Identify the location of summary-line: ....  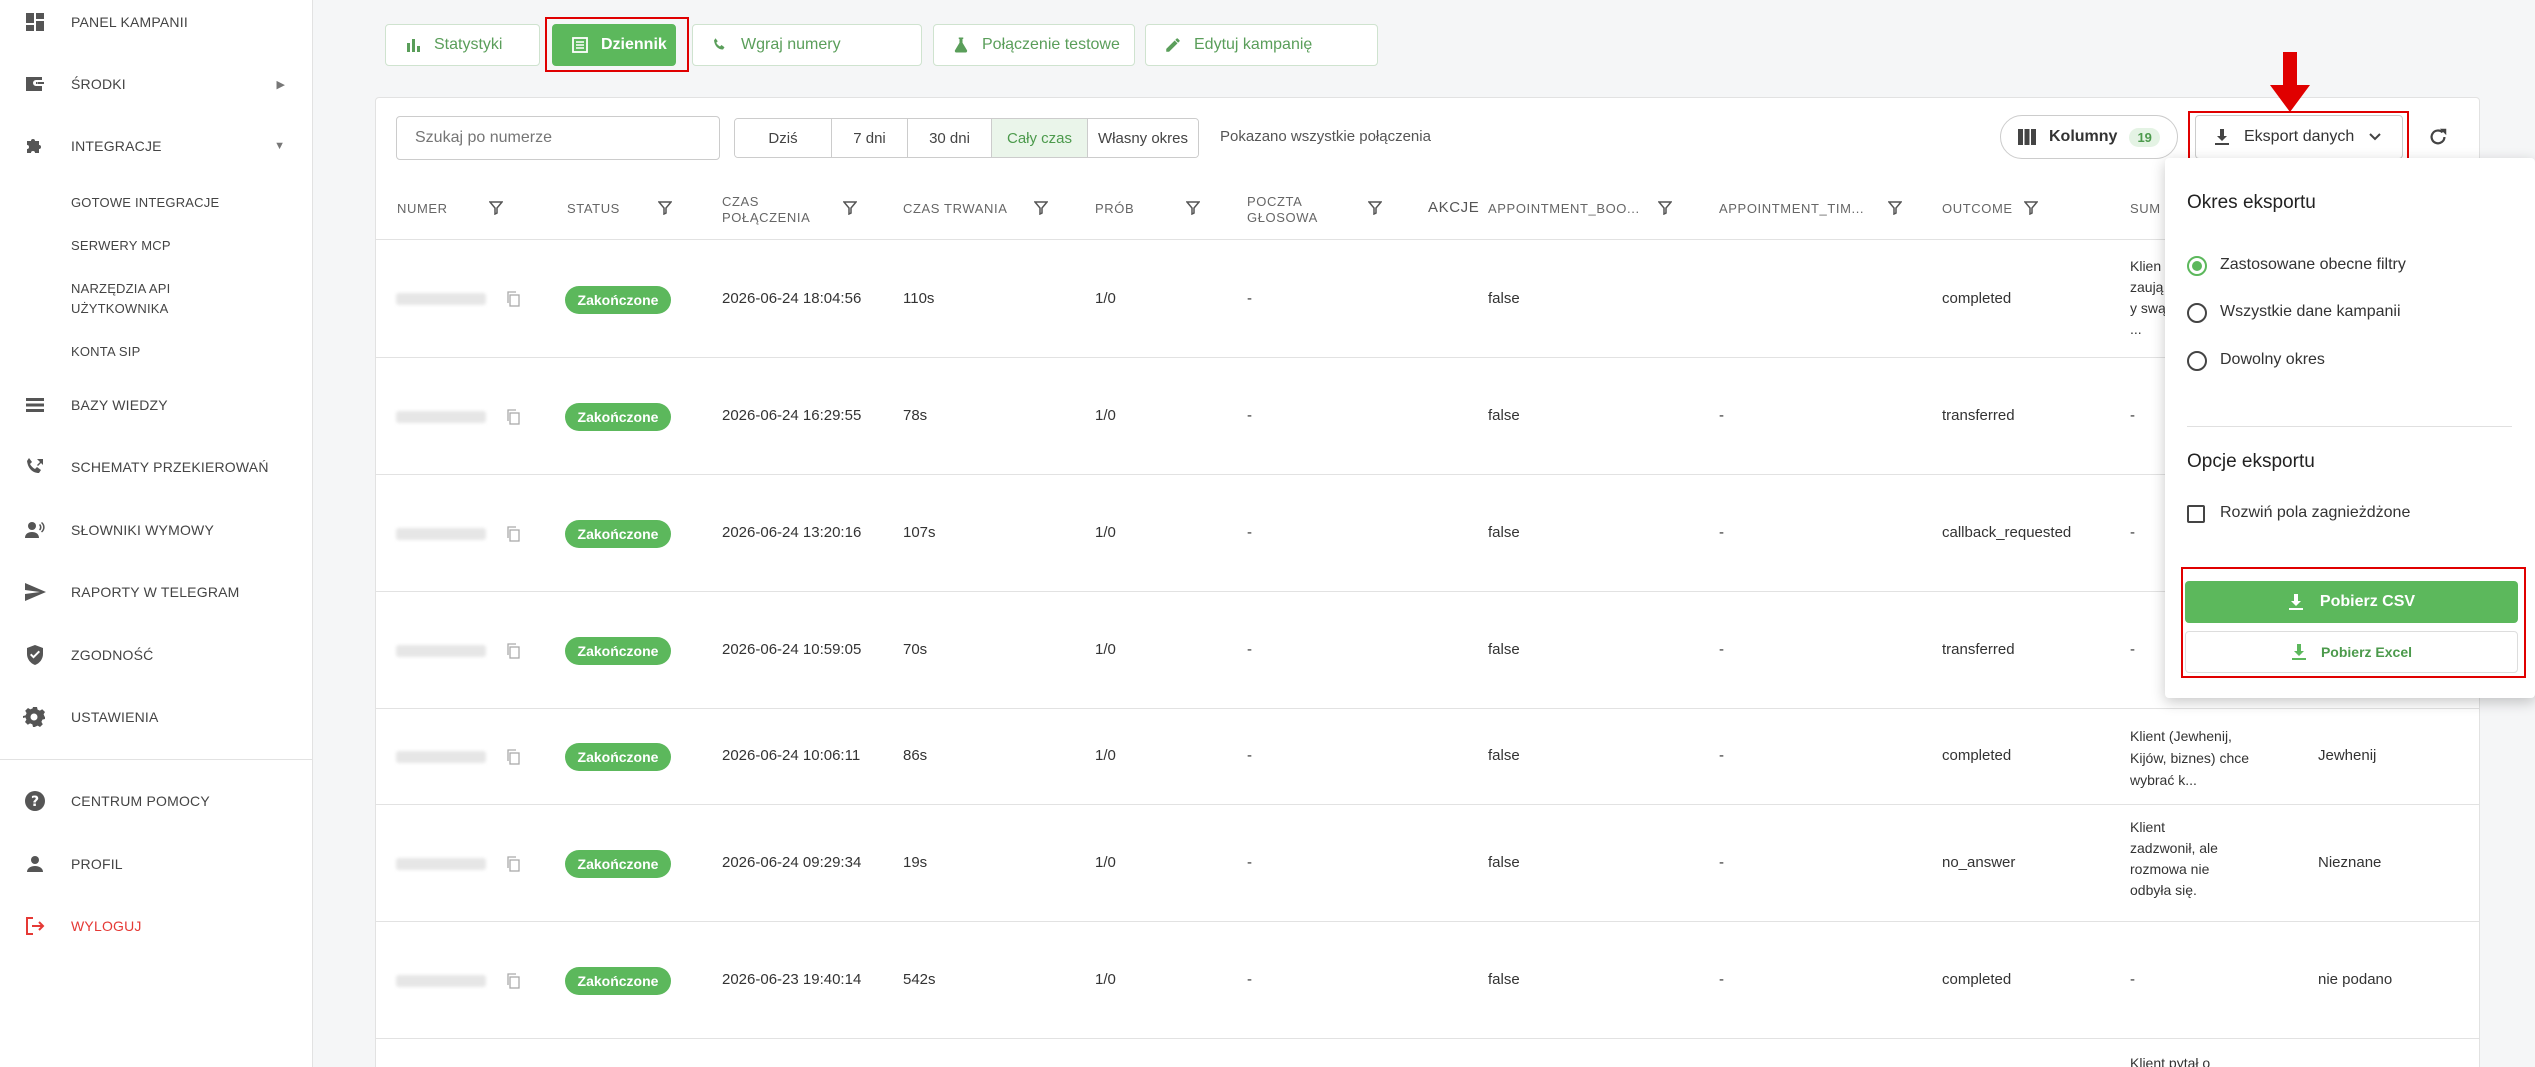
(2136, 329).